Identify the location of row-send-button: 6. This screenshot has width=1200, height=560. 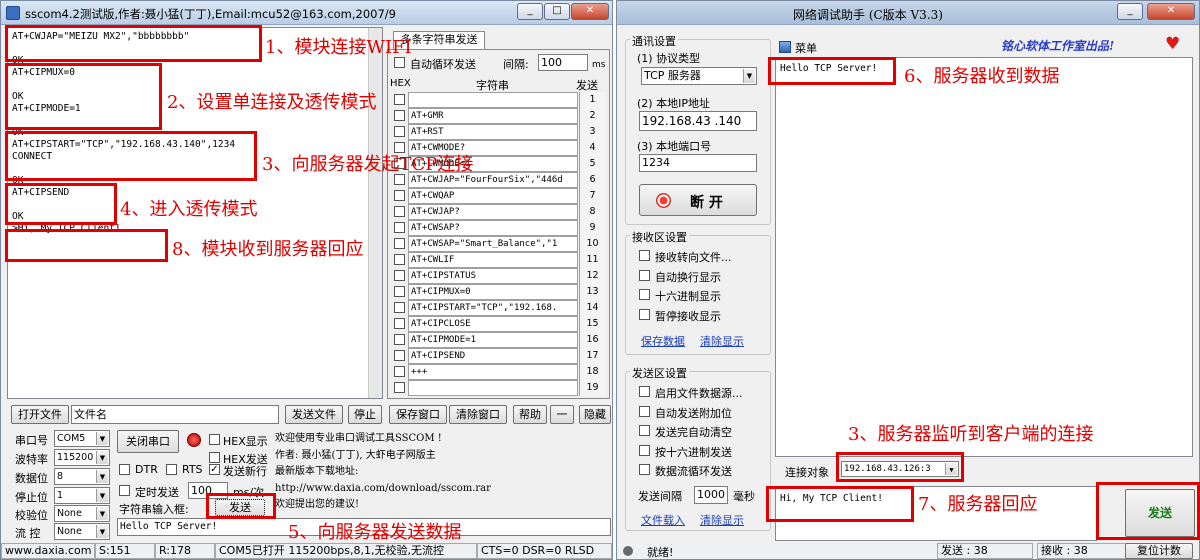
(592, 180).